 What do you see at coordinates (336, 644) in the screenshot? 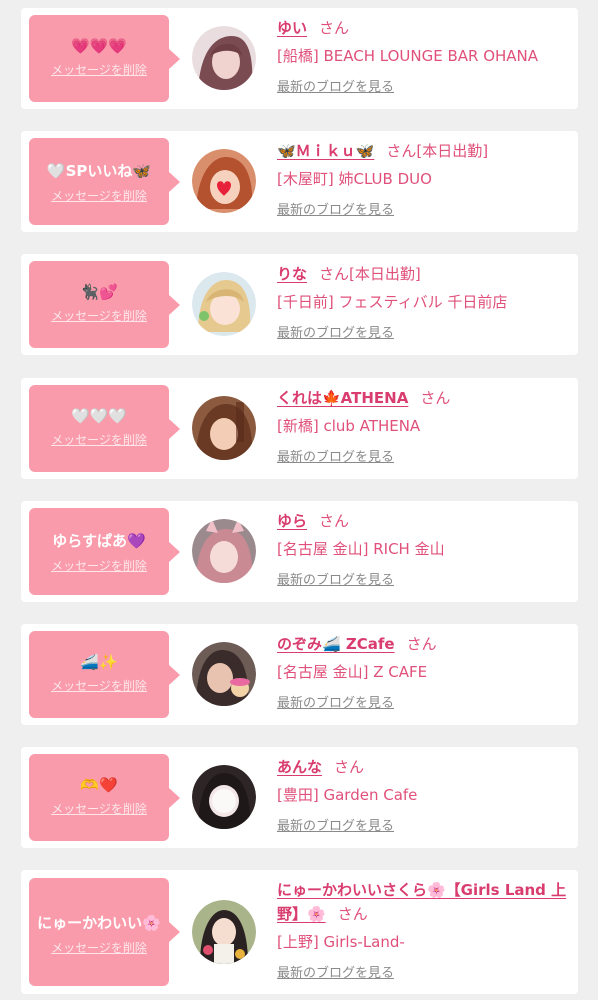
I see `cast-name-link: のぞみ🚄 ZCafe` at bounding box center [336, 644].